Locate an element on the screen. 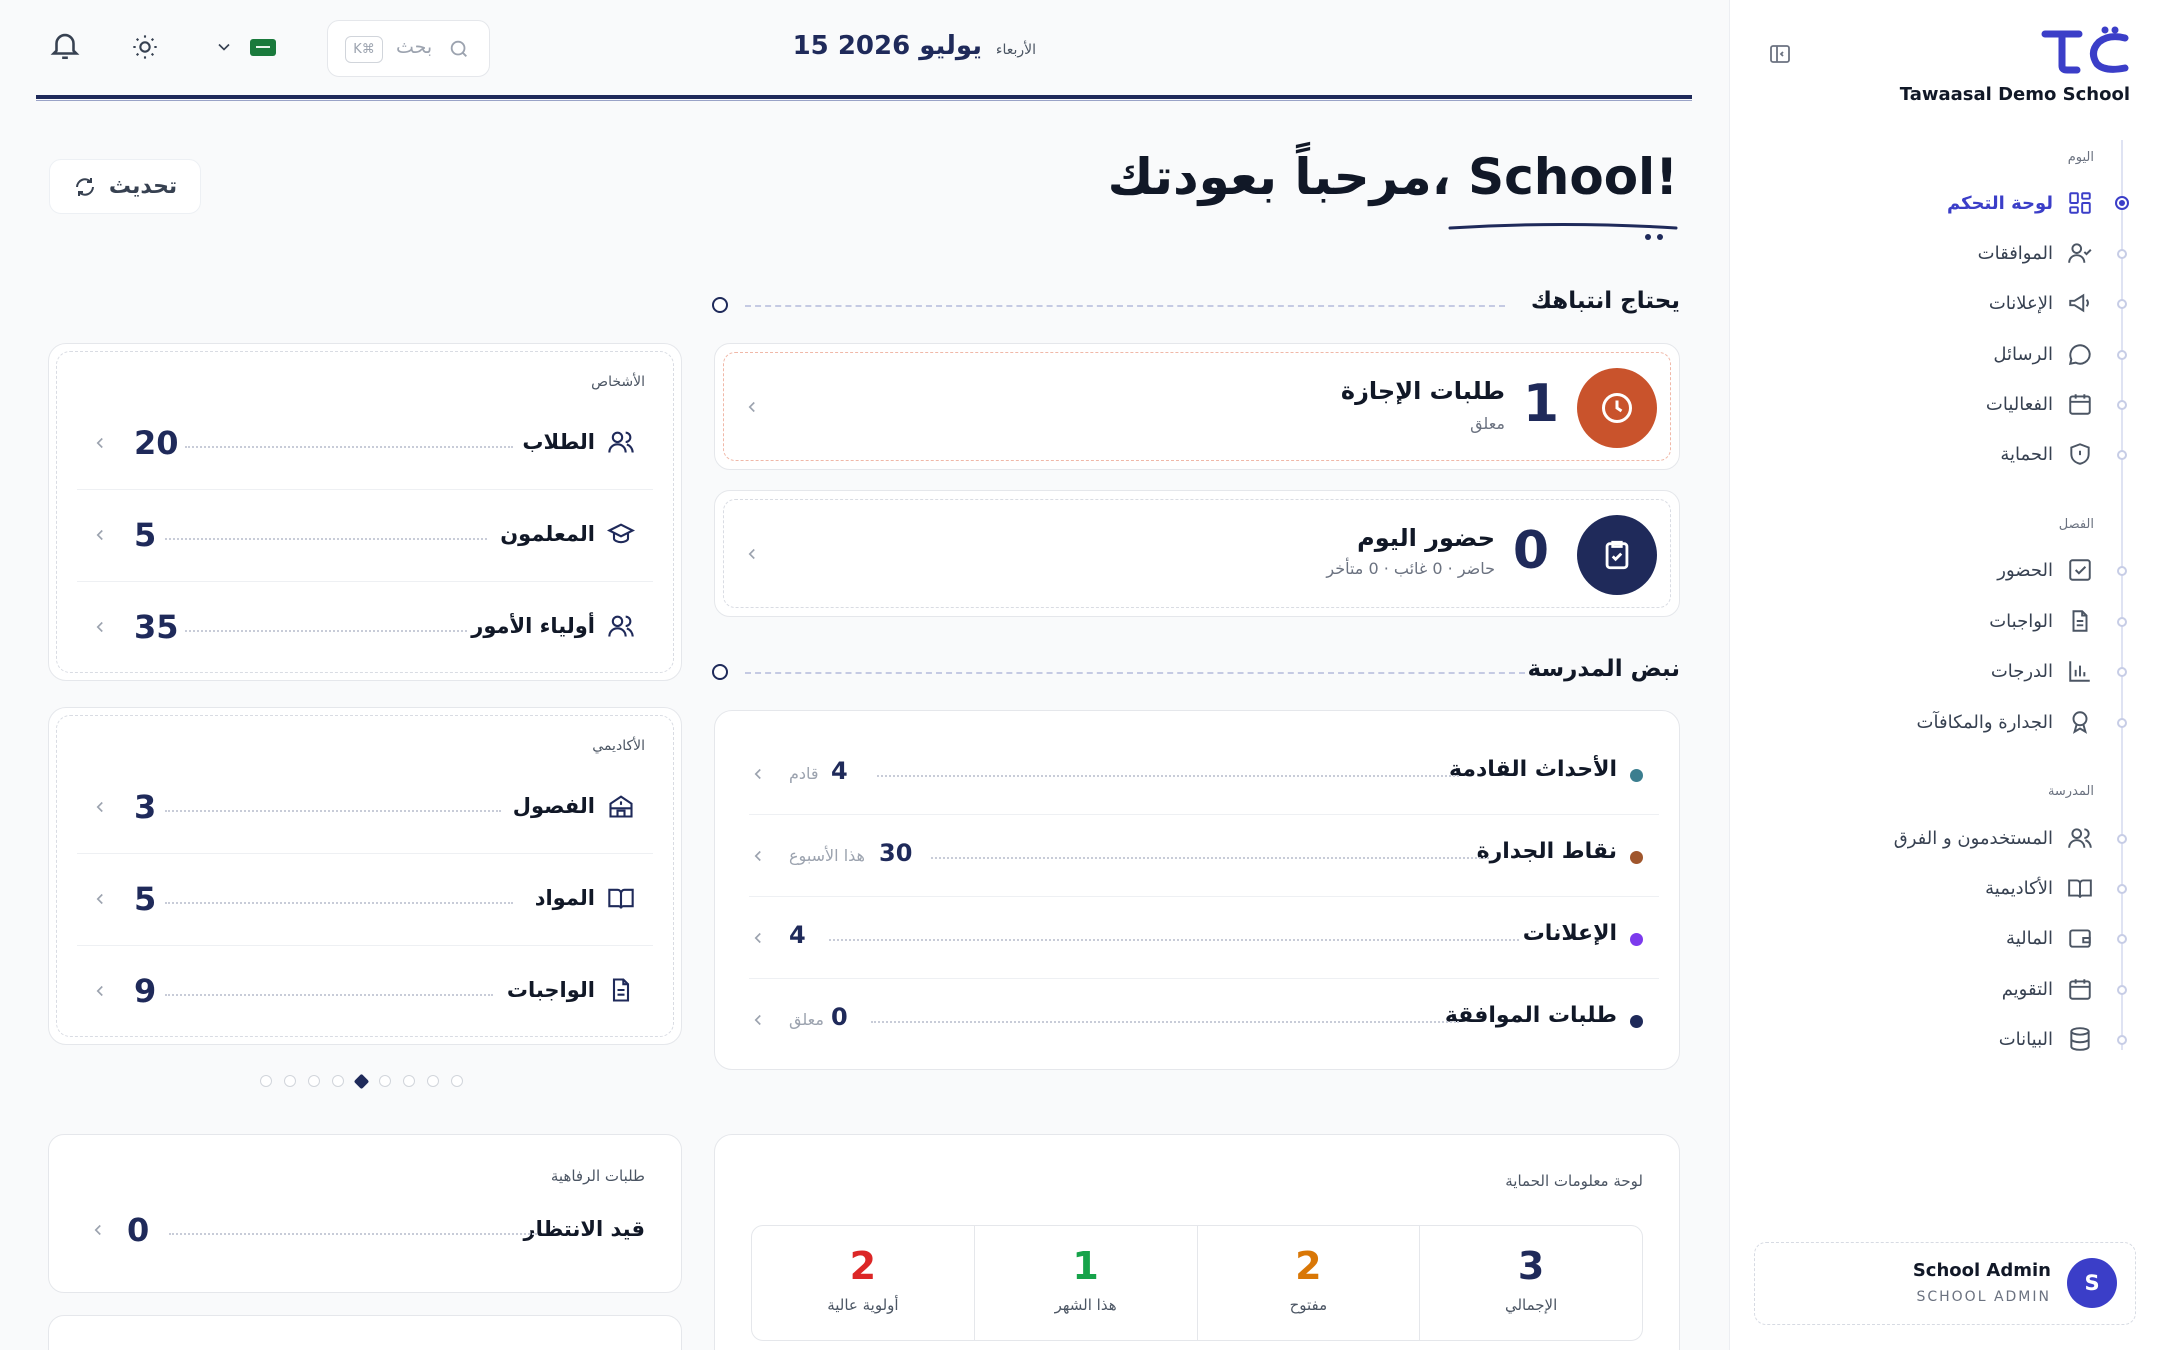  academic-card: الأكاديمي الفصول 3 المواد 5 الواجبات 9 is located at coordinates (365, 876).